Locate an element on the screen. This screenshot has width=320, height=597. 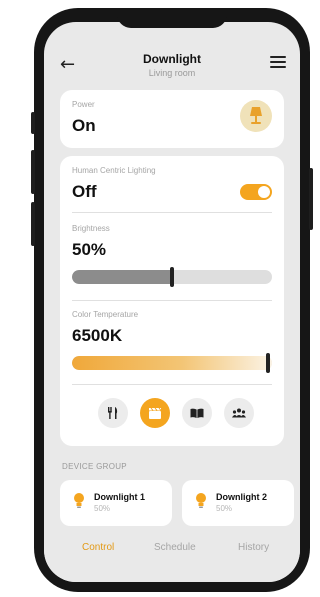
color-temperature-slider-fill is located at coordinates (172, 363).